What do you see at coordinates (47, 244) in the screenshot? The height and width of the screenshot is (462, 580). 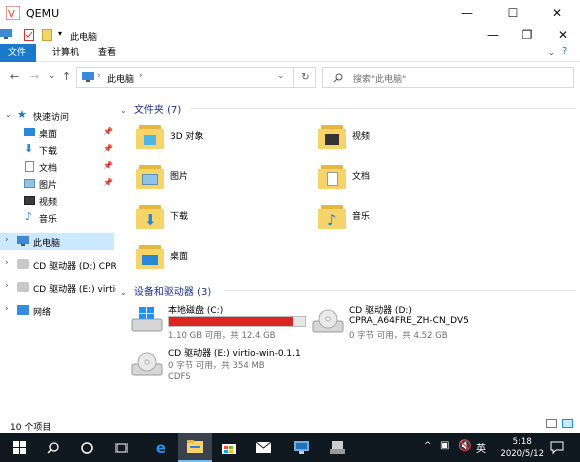 I see `sidebar-item-label: 此电脑` at bounding box center [47, 244].